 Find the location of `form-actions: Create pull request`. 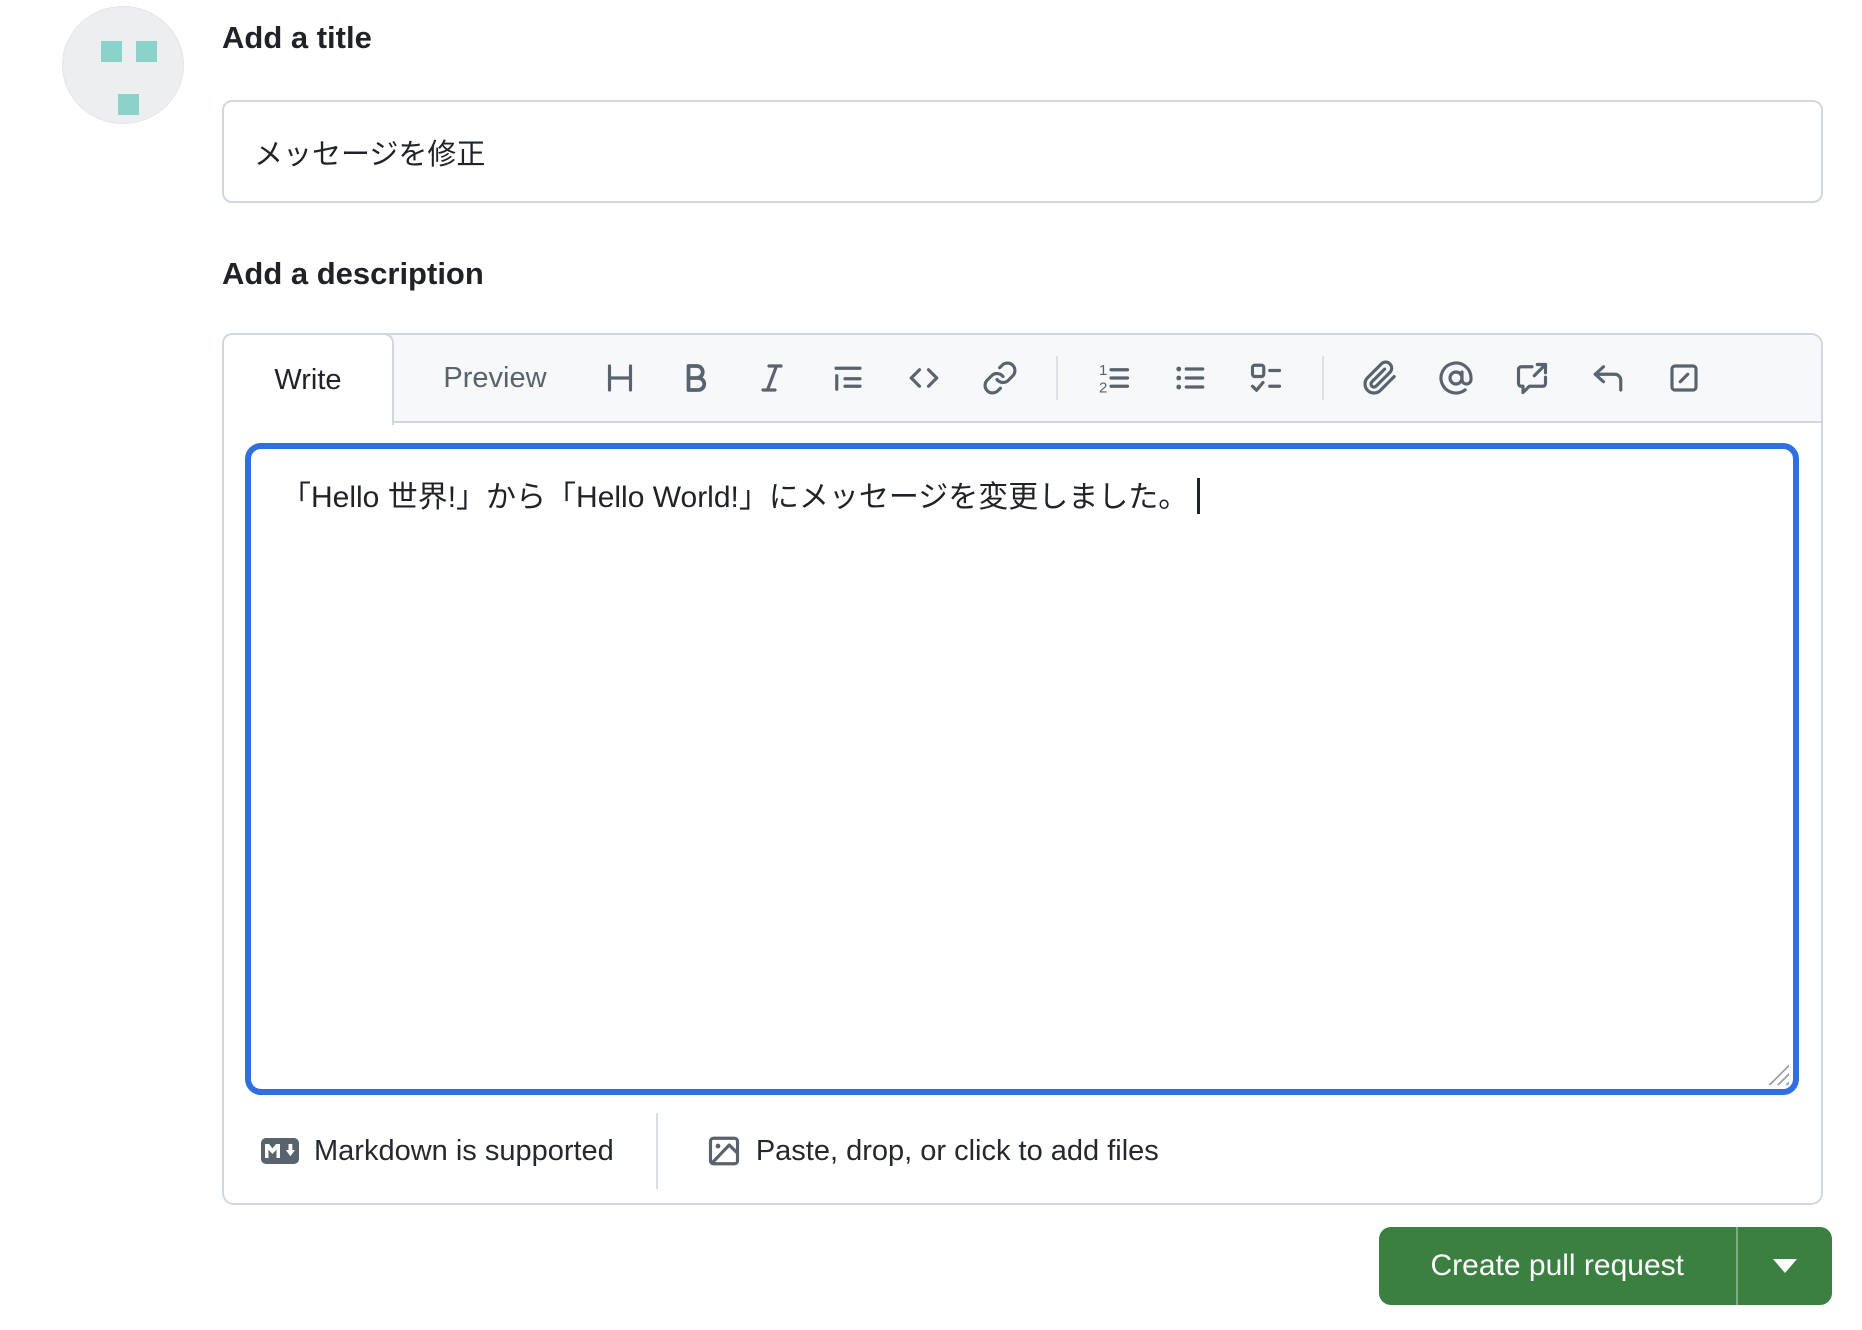

form-actions: Create pull request is located at coordinates (1605, 1266).